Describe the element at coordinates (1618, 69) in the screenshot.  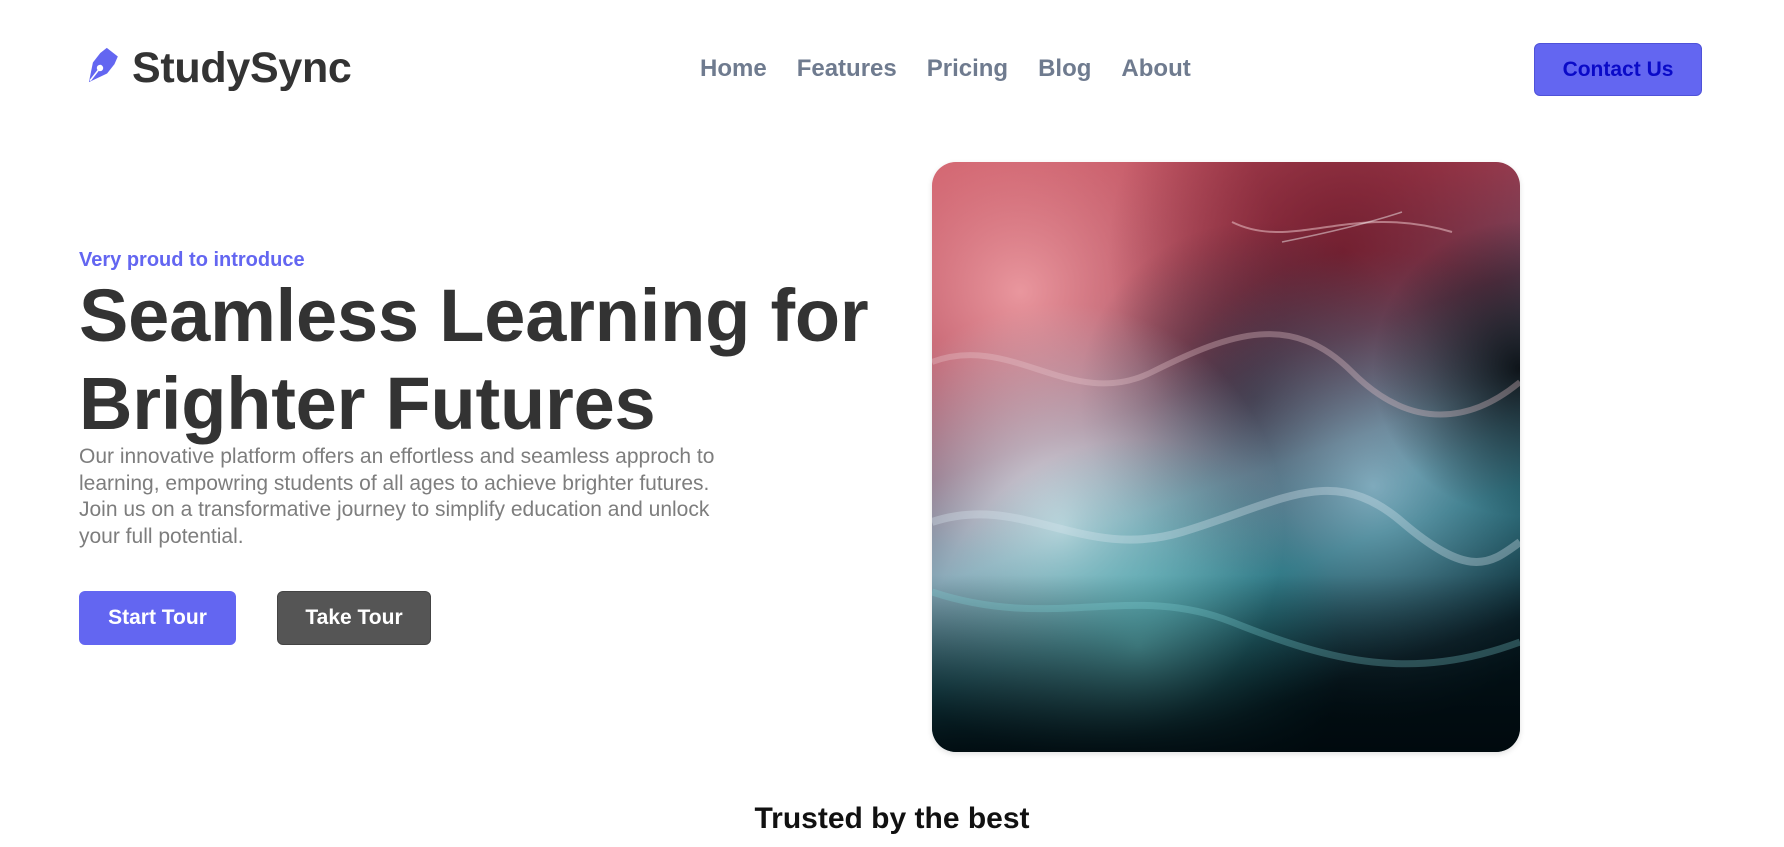
I see `contact-us-button: Contact Us` at that location.